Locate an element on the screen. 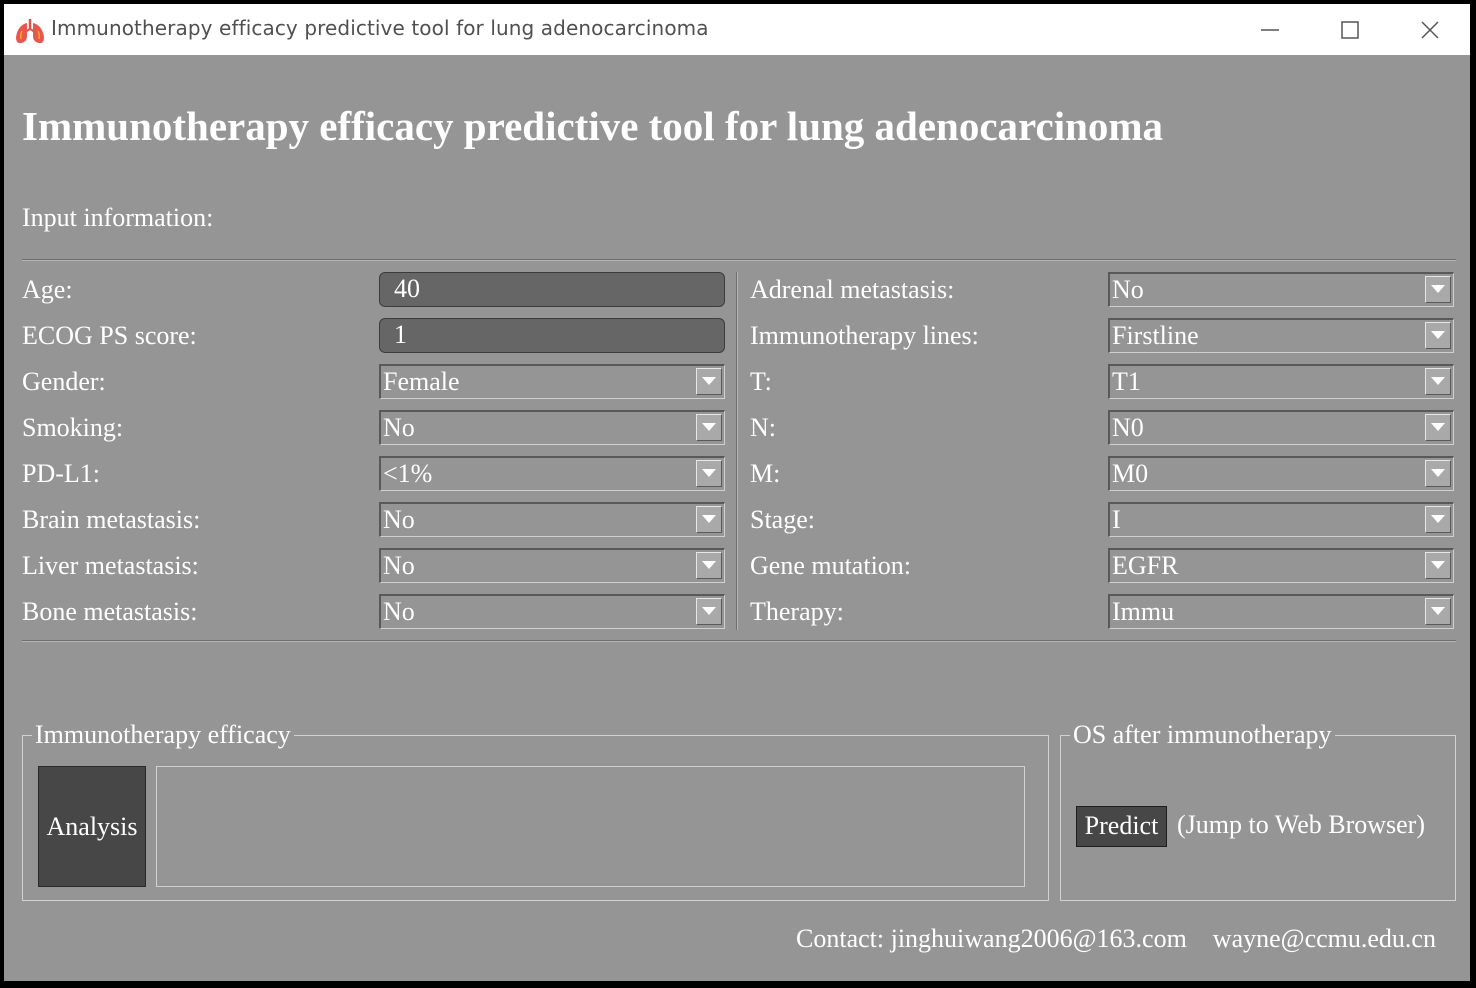  therapy-select: Immu is located at coordinates (1281, 611).